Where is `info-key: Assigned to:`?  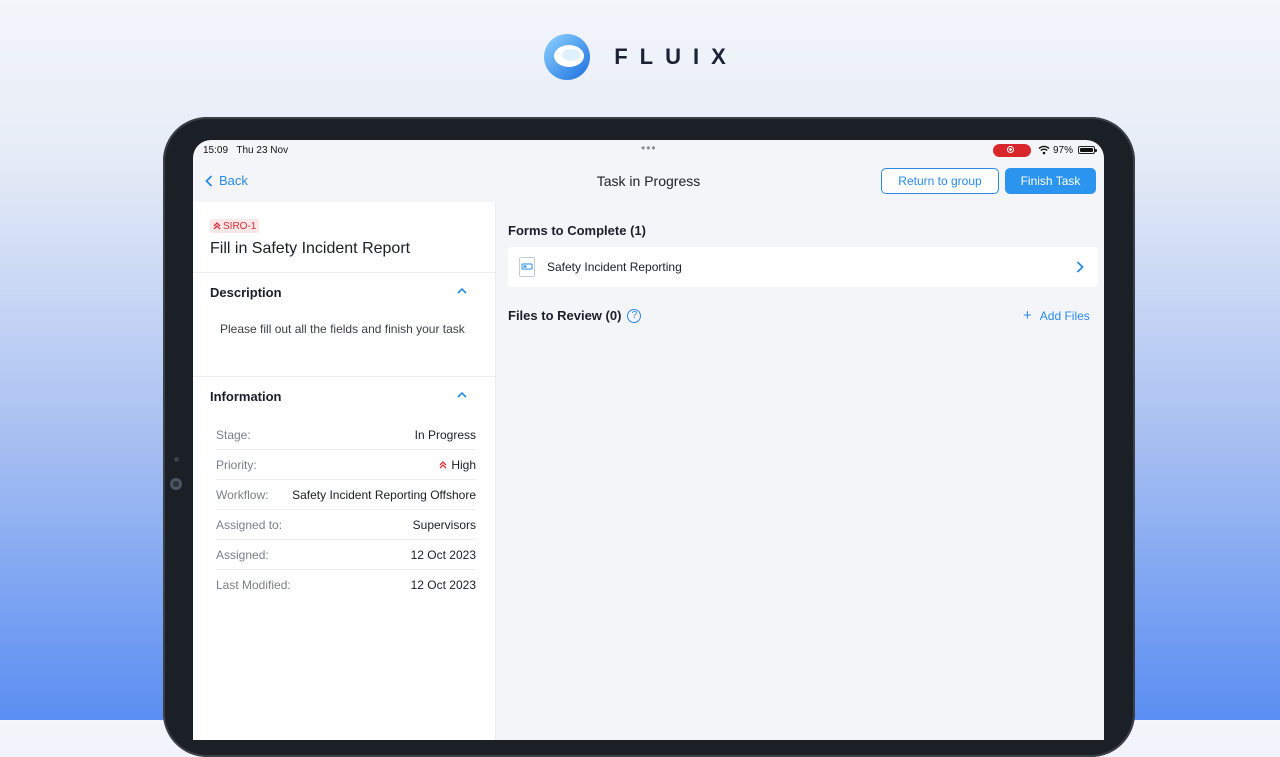 info-key: Assigned to: is located at coordinates (249, 524).